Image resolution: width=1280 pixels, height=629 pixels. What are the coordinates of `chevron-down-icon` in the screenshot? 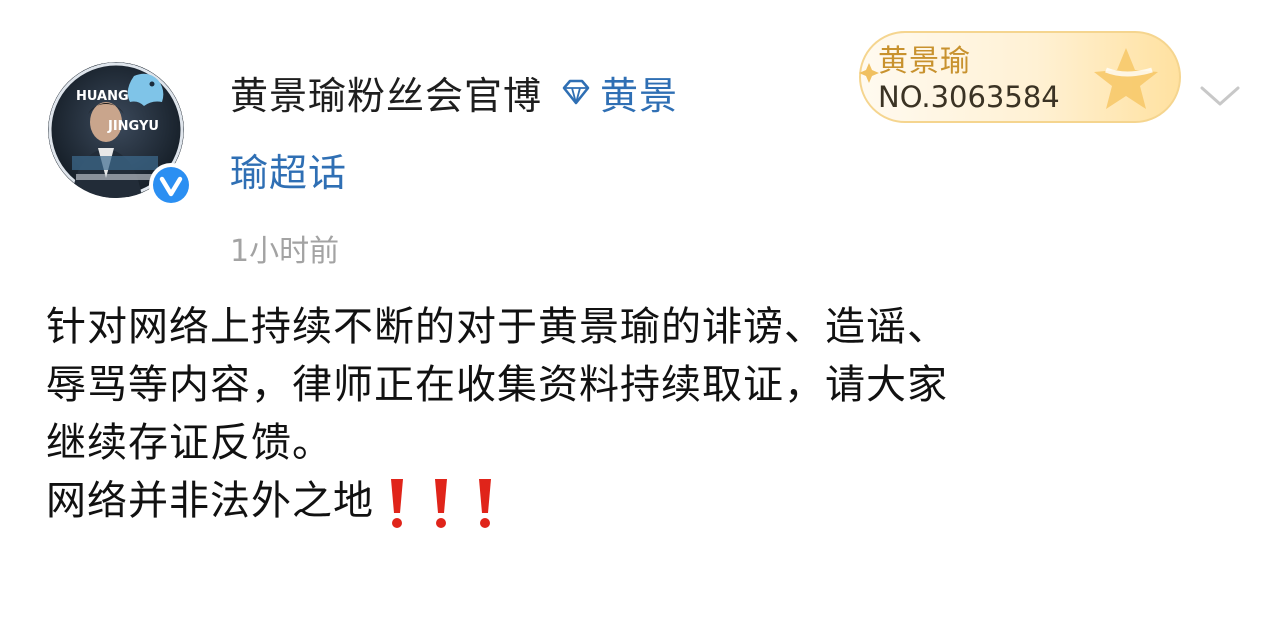 It's located at (1220, 95).